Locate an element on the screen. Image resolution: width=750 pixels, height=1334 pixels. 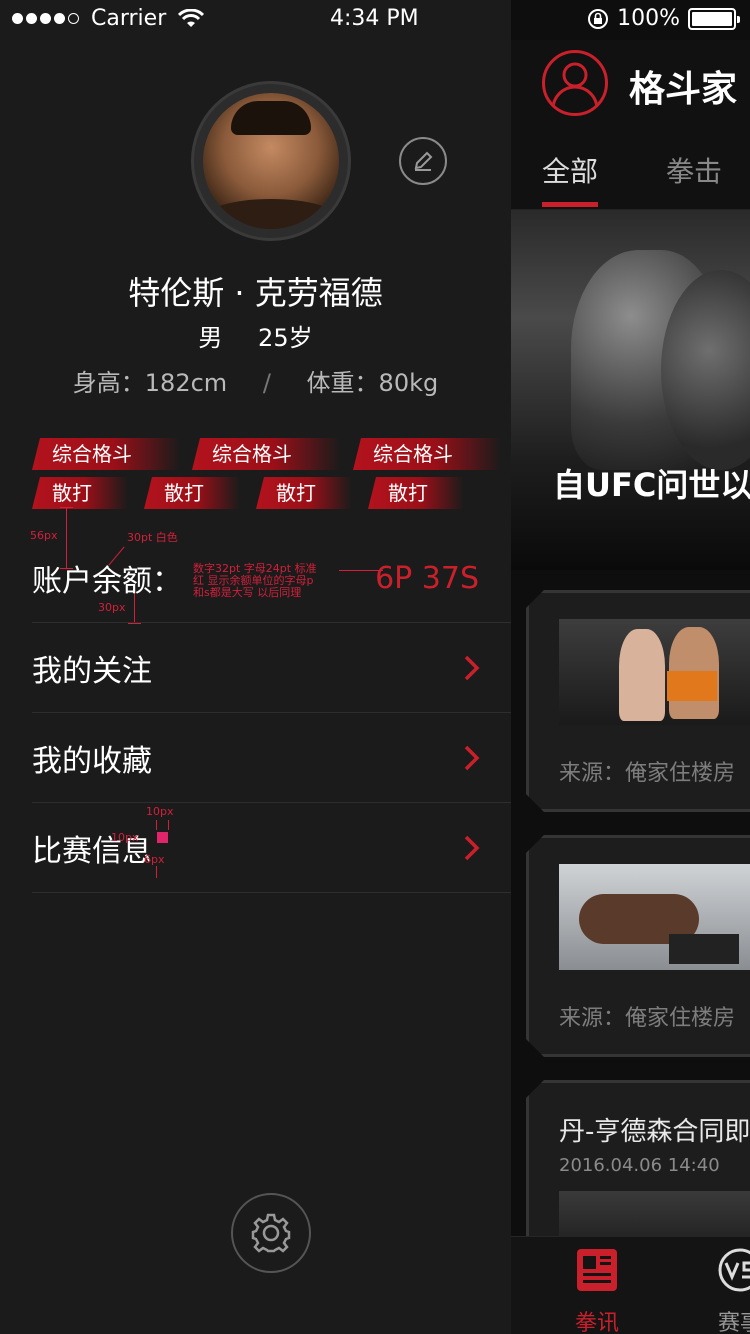
profile-gender: 男 is located at coordinates (210, 338).